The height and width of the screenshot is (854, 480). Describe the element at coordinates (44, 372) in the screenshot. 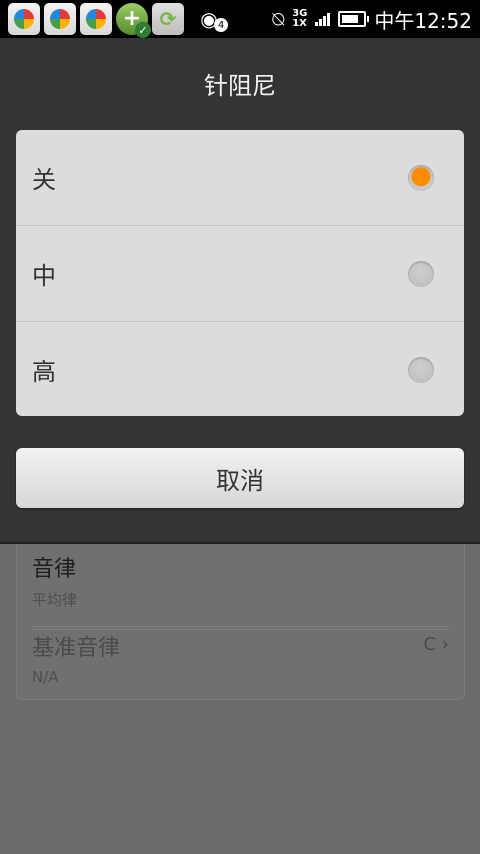

I see `option-label: 高` at that location.